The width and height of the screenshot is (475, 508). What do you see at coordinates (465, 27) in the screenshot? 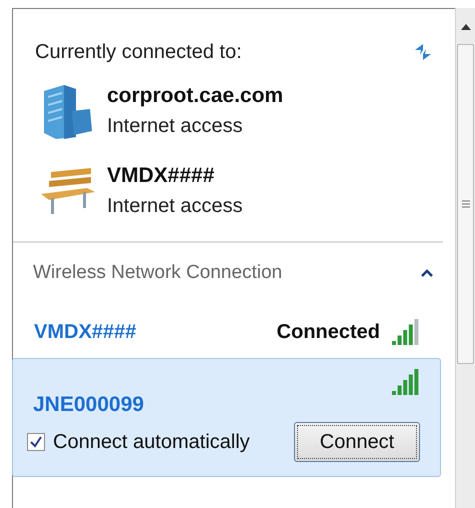
I see `scroll-up-icon` at bounding box center [465, 27].